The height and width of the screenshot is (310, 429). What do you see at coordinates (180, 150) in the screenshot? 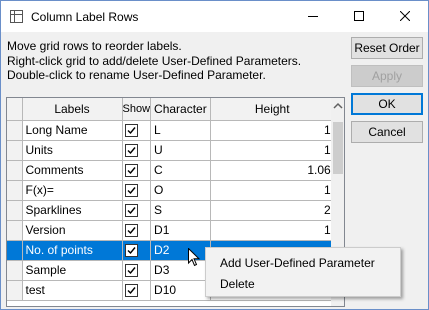
I see `character-cell: U` at bounding box center [180, 150].